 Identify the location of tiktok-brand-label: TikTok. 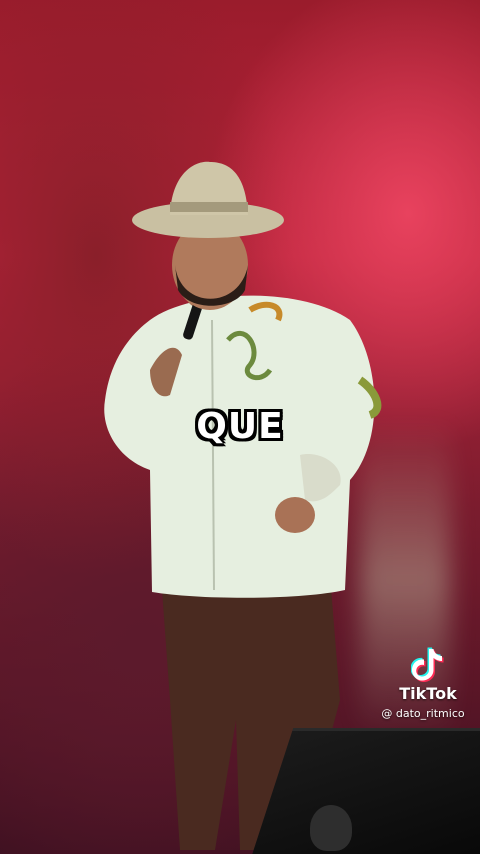
(428, 693).